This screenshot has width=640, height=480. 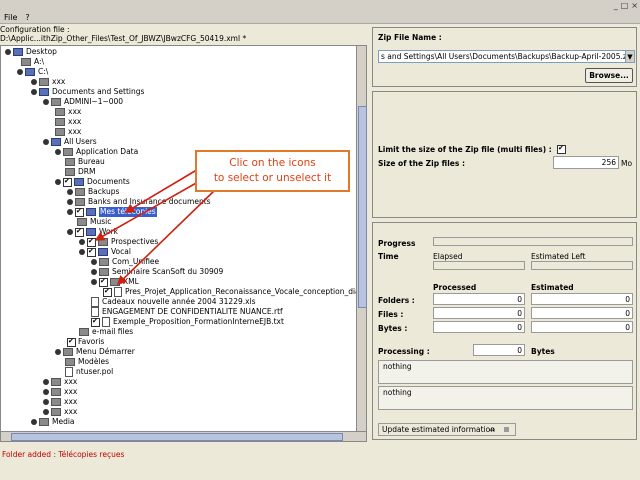 I want to click on tree-node: C:\, so click(x=32, y=72).